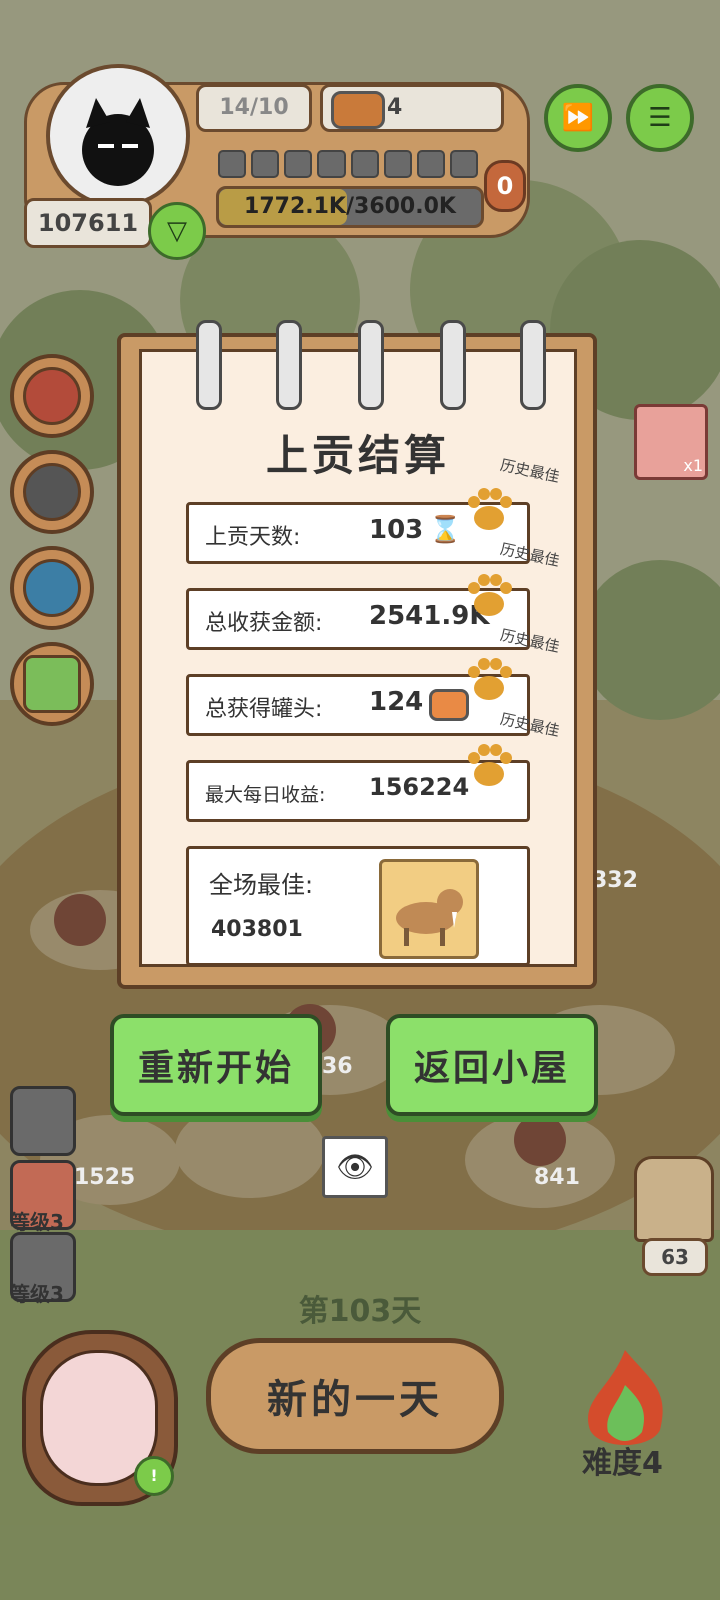  I want to click on tile-count: 36, so click(337, 1066).